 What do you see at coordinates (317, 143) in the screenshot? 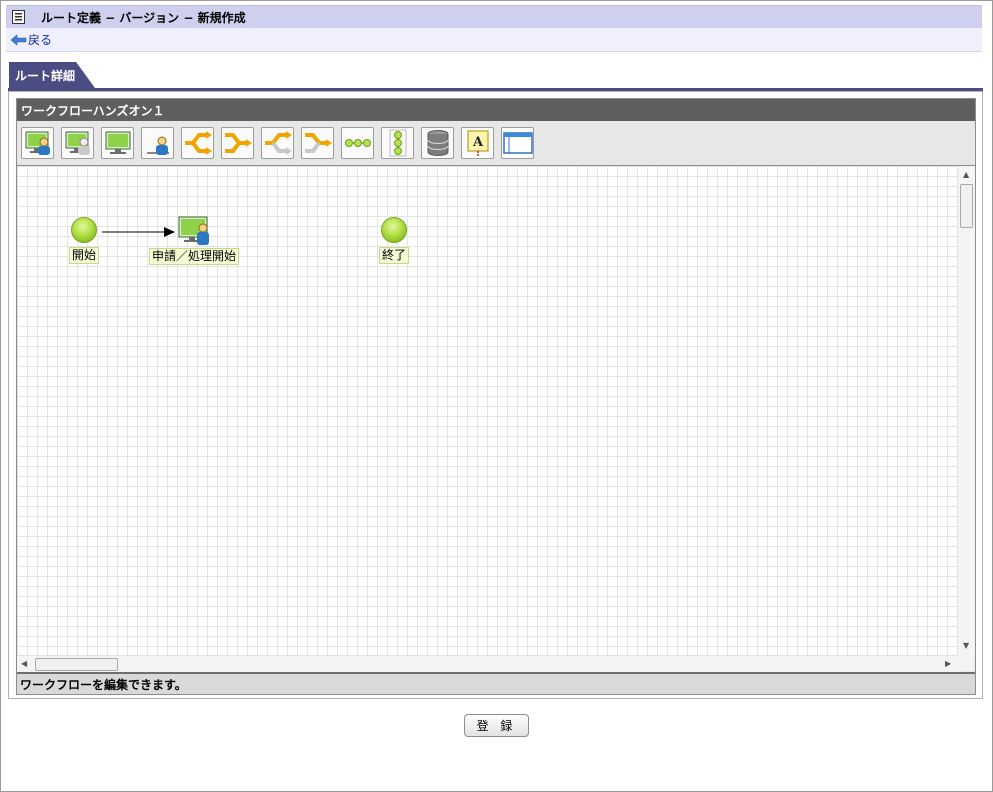
I see `merge-gray-icon` at bounding box center [317, 143].